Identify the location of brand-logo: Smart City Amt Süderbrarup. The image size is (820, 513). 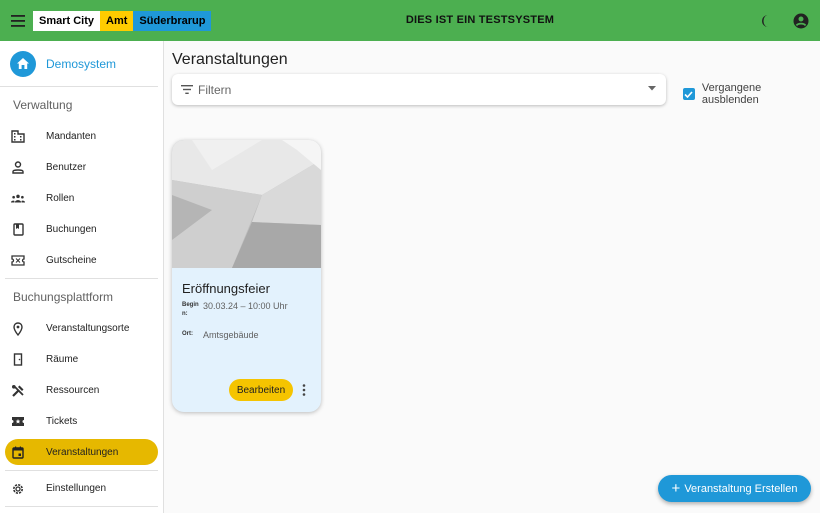
(122, 20).